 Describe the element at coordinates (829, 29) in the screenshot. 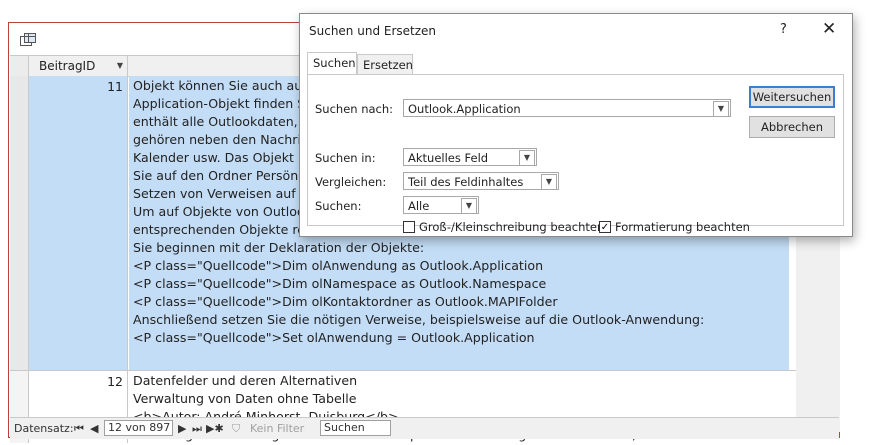

I see `close-button: ✕` at that location.